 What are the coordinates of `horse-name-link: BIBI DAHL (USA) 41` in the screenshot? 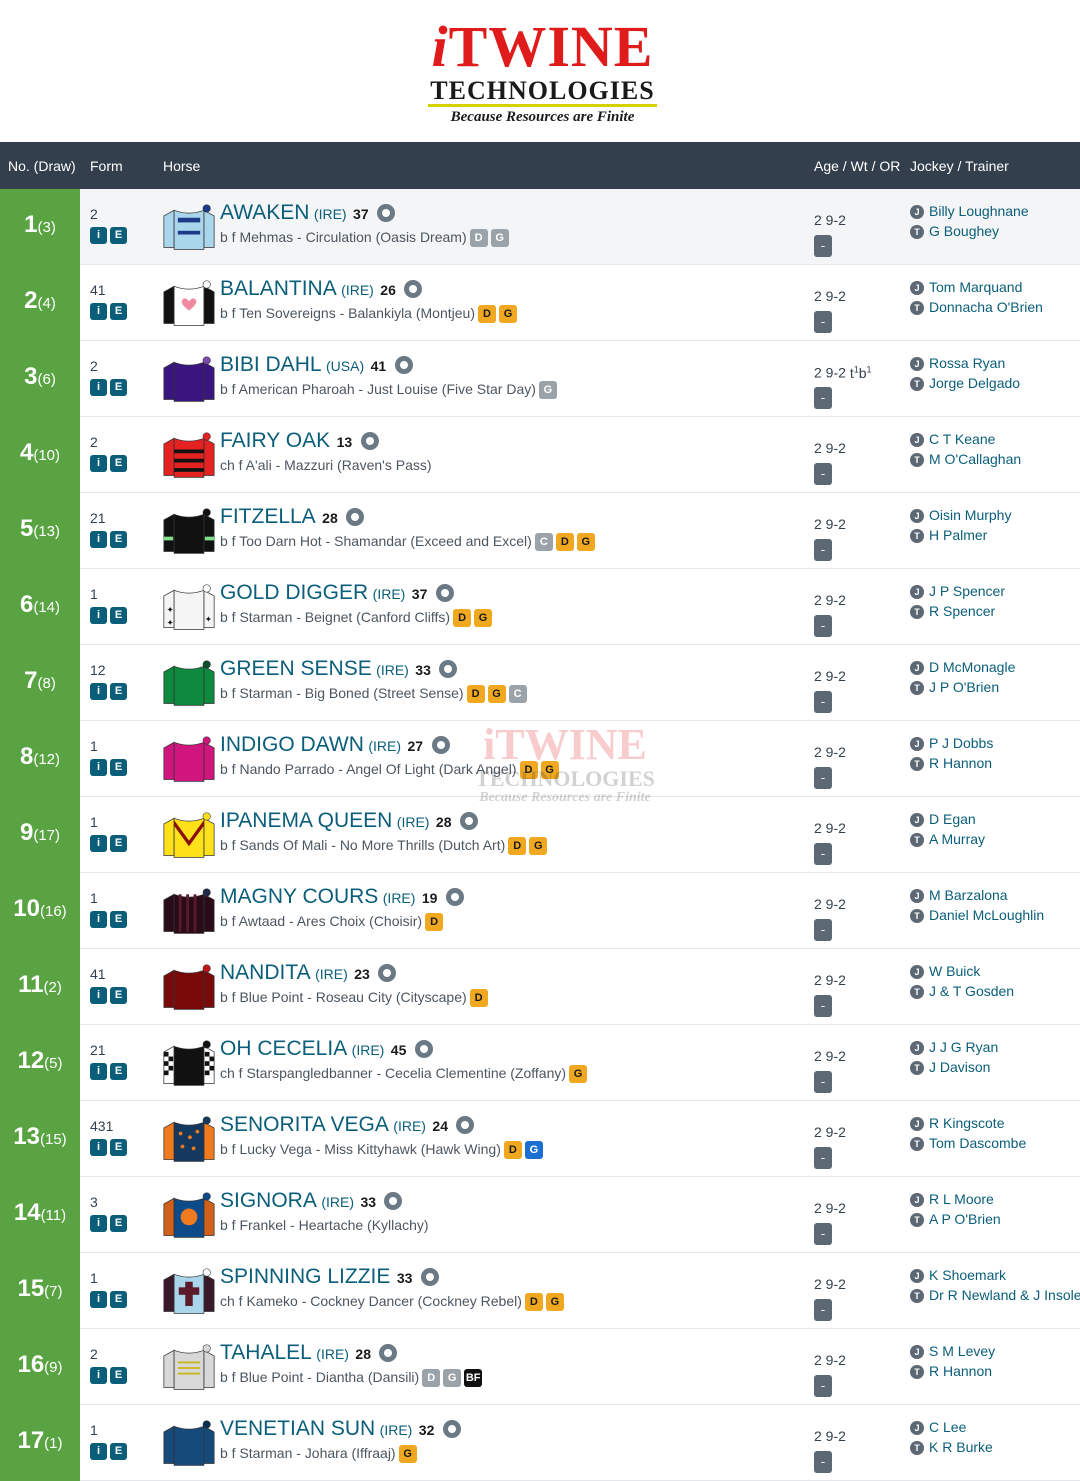 It's located at (316, 365).